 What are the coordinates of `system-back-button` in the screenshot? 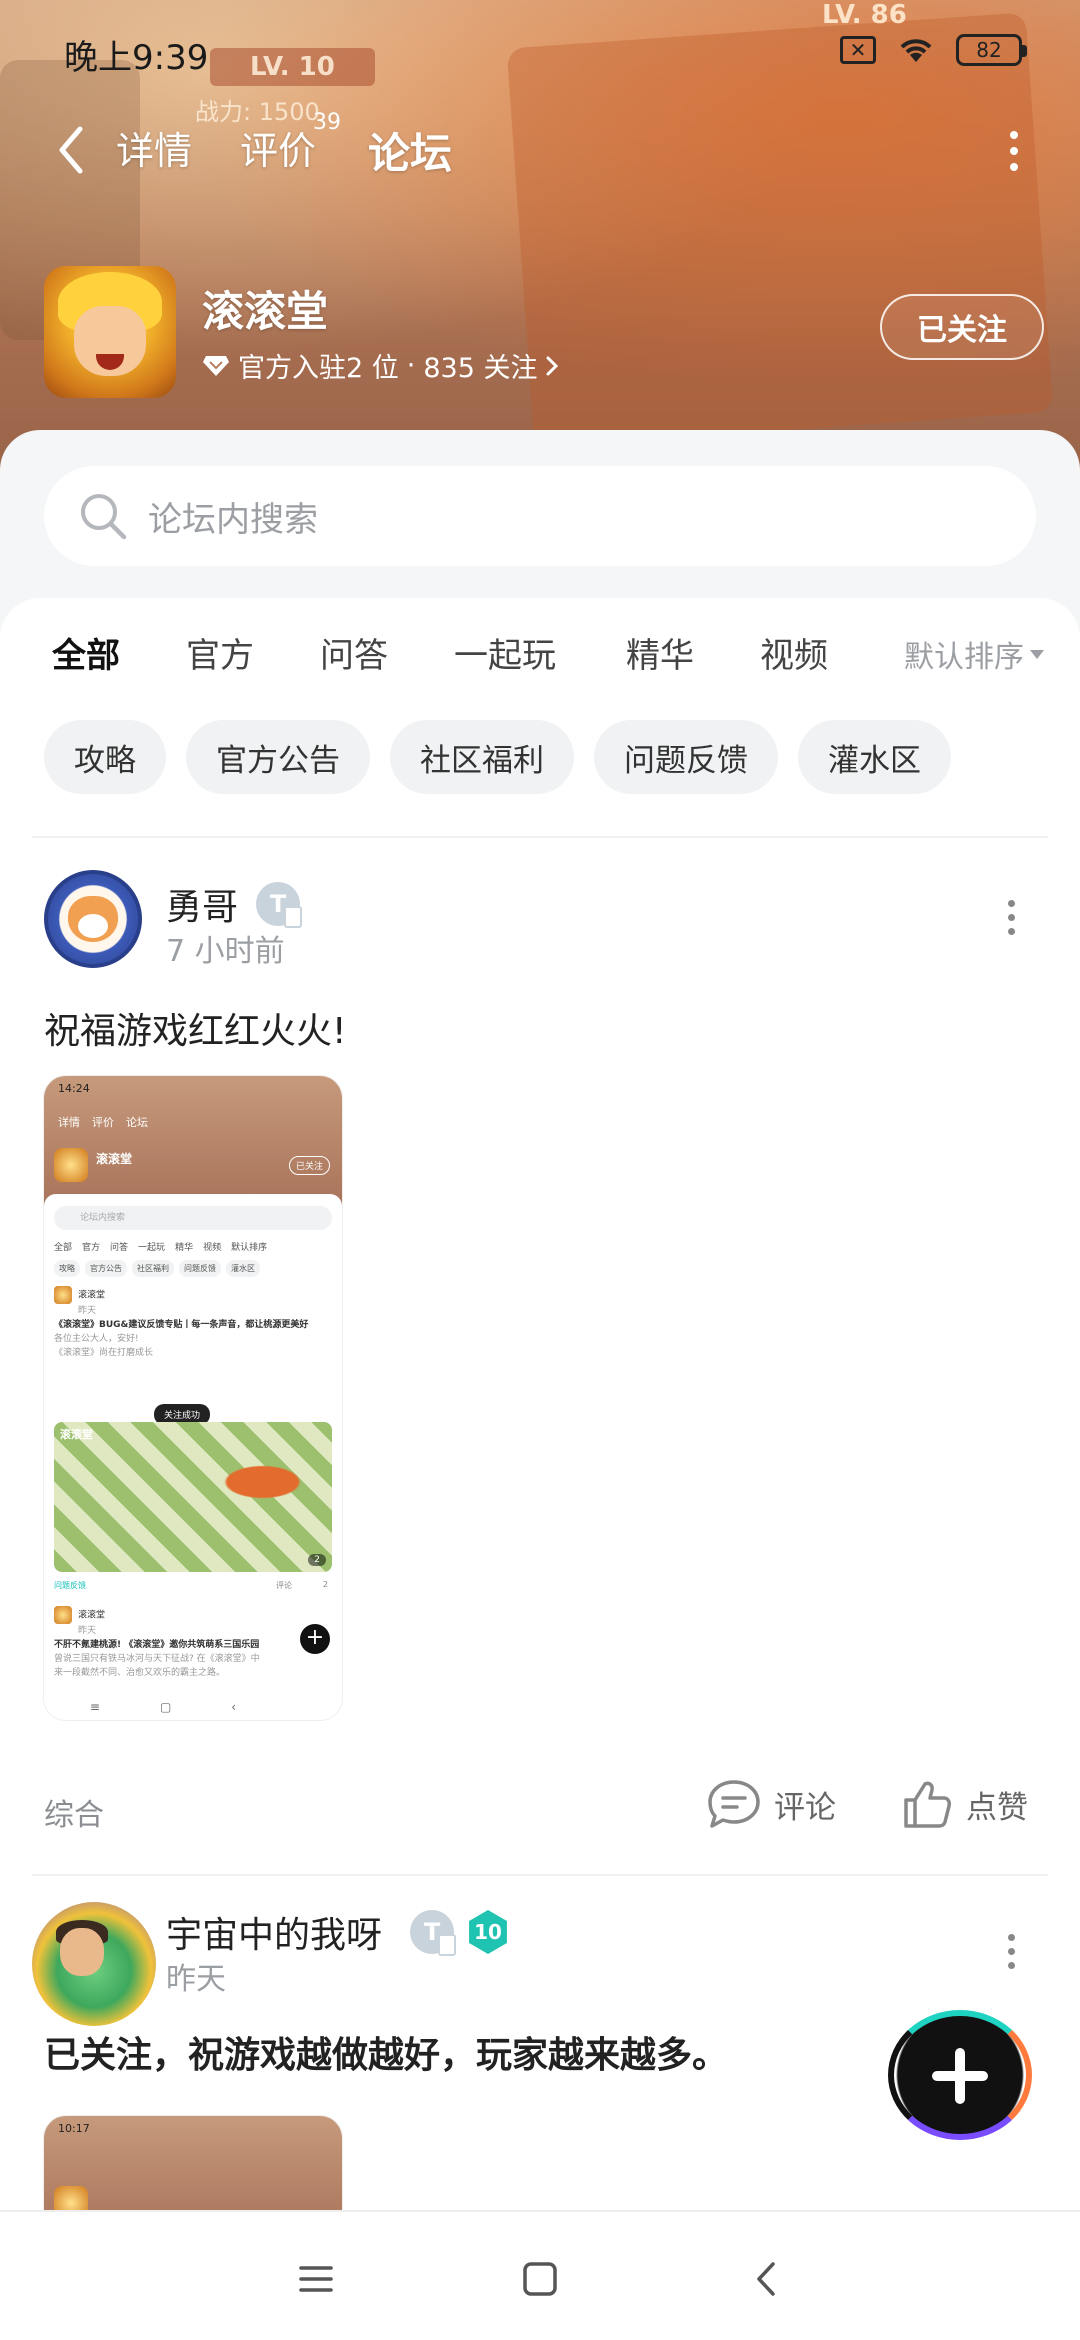 It's located at (766, 2279).